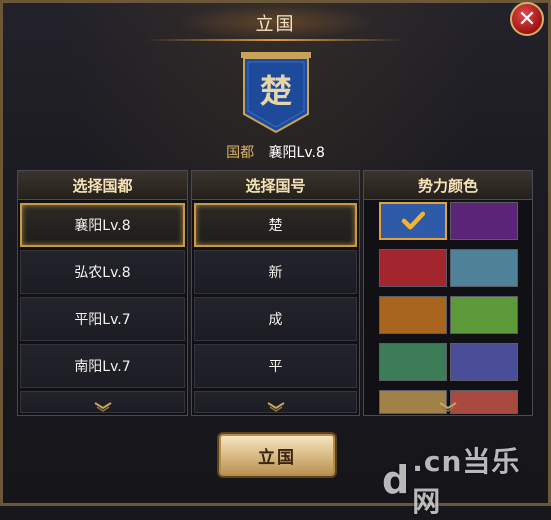 The image size is (551, 520). What do you see at coordinates (448, 185) in the screenshot?
I see `color-panel-header: 势力颜色` at bounding box center [448, 185].